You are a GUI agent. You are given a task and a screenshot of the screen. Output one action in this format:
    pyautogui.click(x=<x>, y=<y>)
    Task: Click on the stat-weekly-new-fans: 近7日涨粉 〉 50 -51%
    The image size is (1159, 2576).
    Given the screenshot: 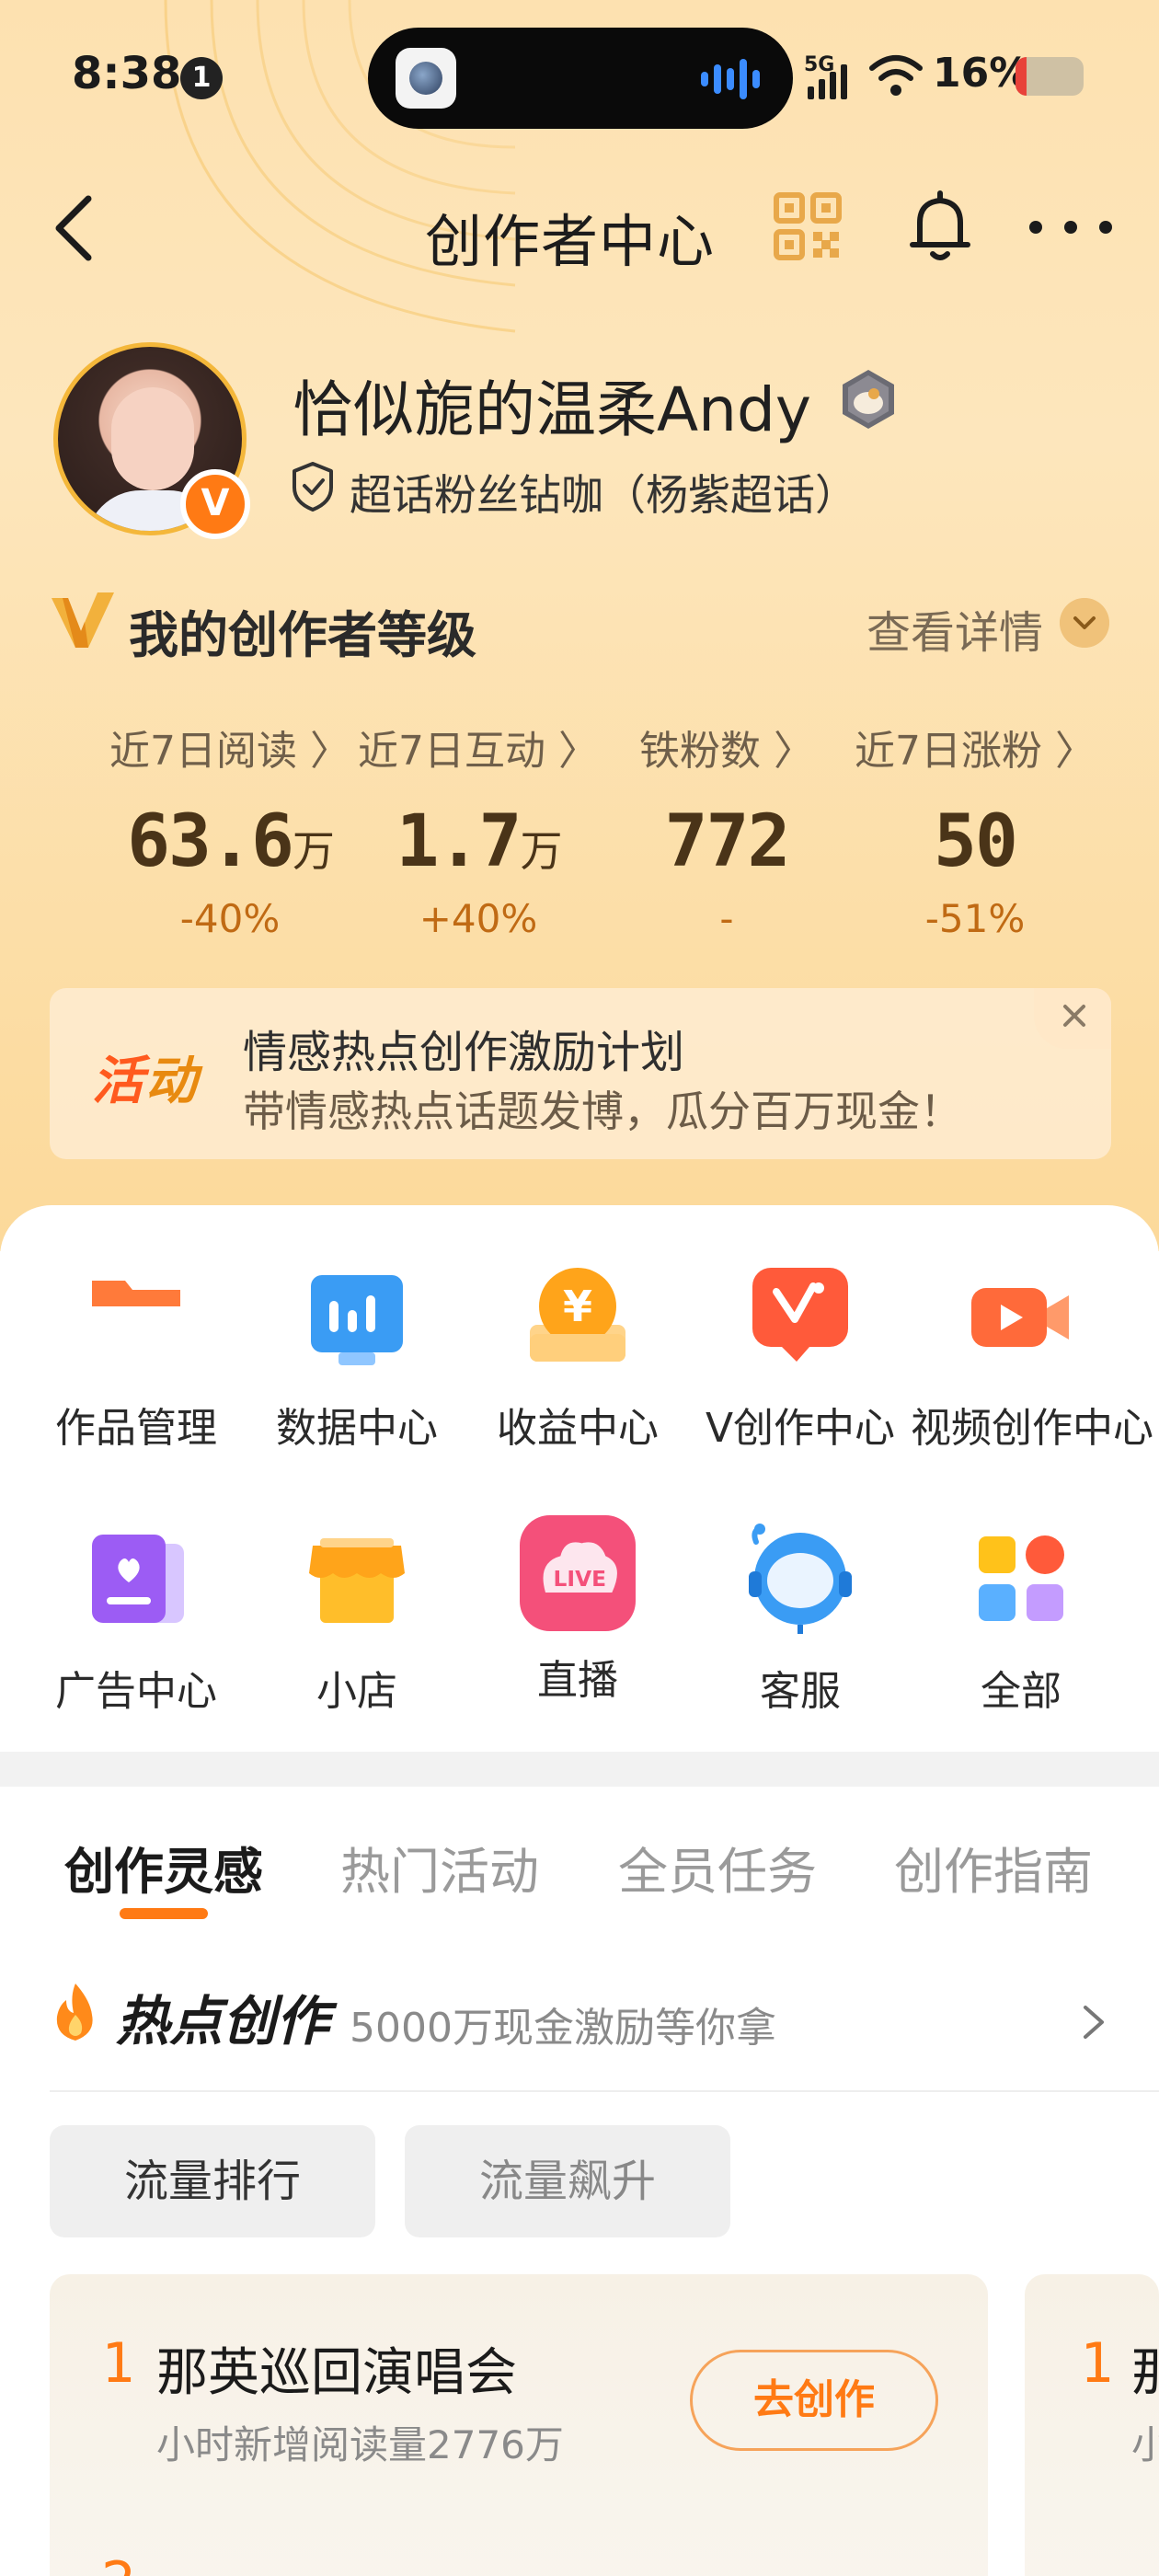 What is the action you would take?
    pyautogui.click(x=975, y=829)
    